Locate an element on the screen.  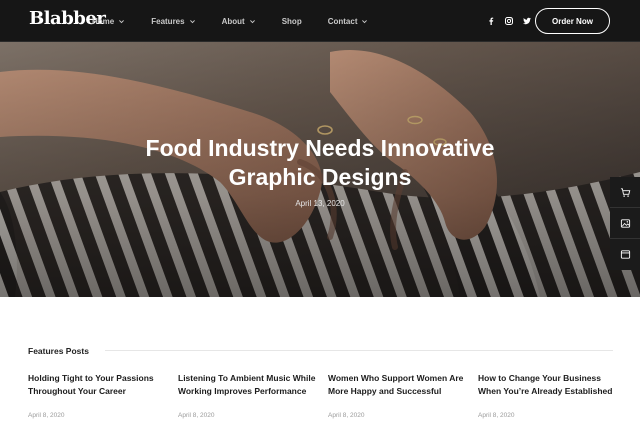
nav-item-label: About is located at coordinates (233, 21).